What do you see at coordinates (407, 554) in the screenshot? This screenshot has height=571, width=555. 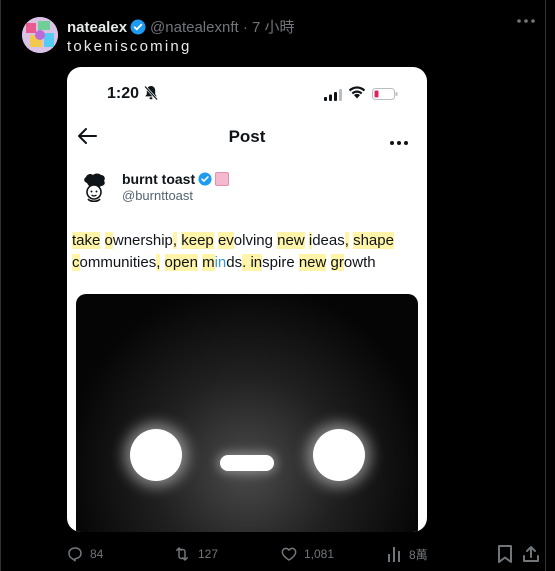 I see `views-button: 8萬` at bounding box center [407, 554].